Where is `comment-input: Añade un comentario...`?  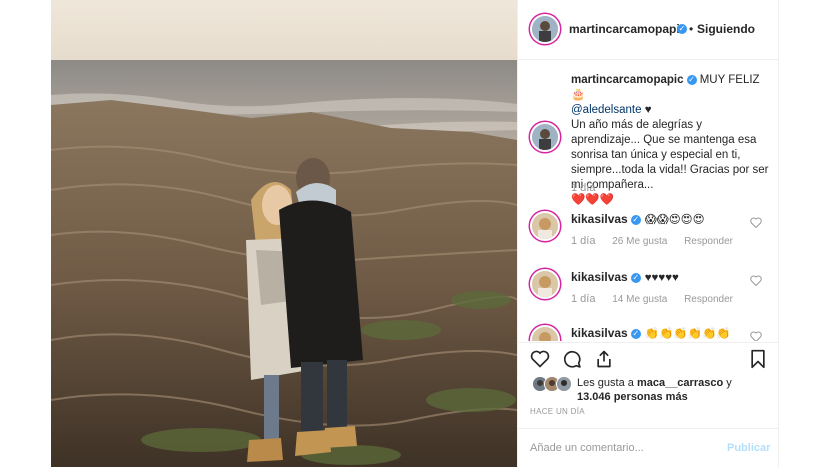 comment-input: Añade un comentario... is located at coordinates (587, 448).